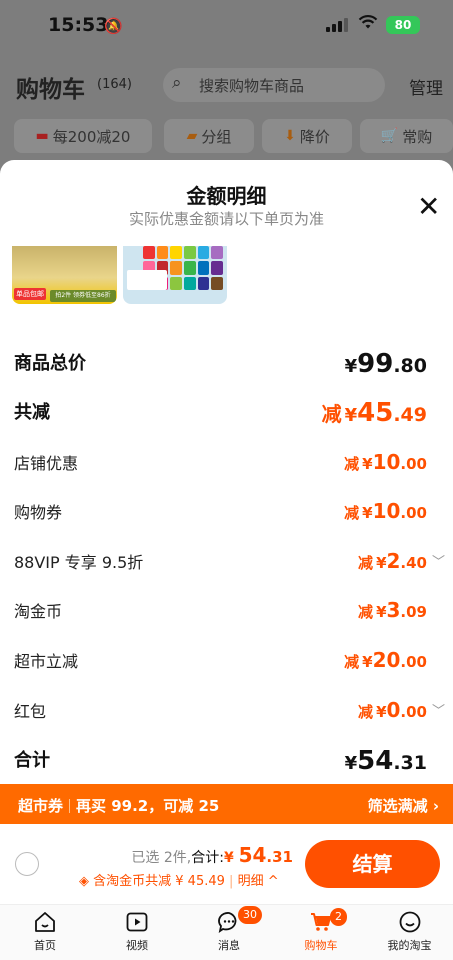  Describe the element at coordinates (409, 945) in the screenshot. I see `tab-label: 我的淘宝` at that location.